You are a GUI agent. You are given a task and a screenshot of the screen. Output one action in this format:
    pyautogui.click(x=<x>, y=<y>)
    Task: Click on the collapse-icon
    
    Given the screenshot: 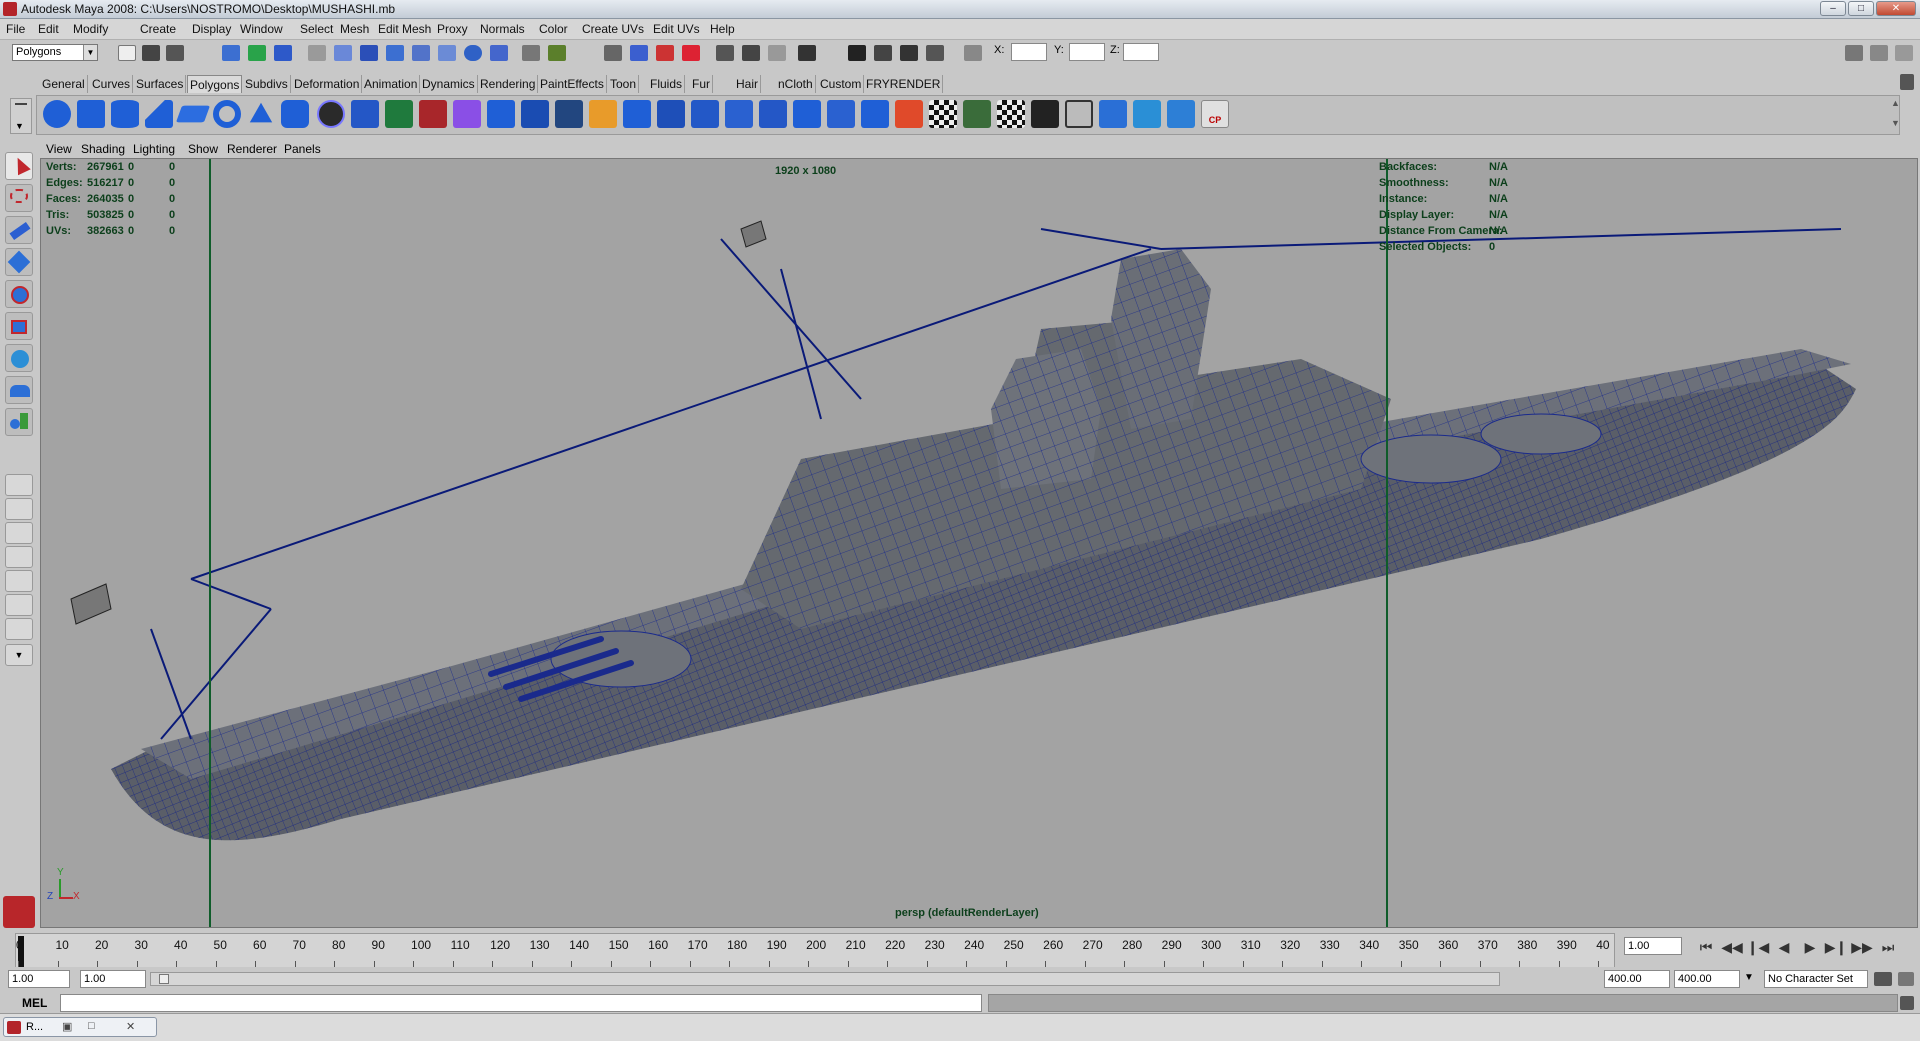 What is the action you would take?
    pyautogui.click(x=773, y=114)
    